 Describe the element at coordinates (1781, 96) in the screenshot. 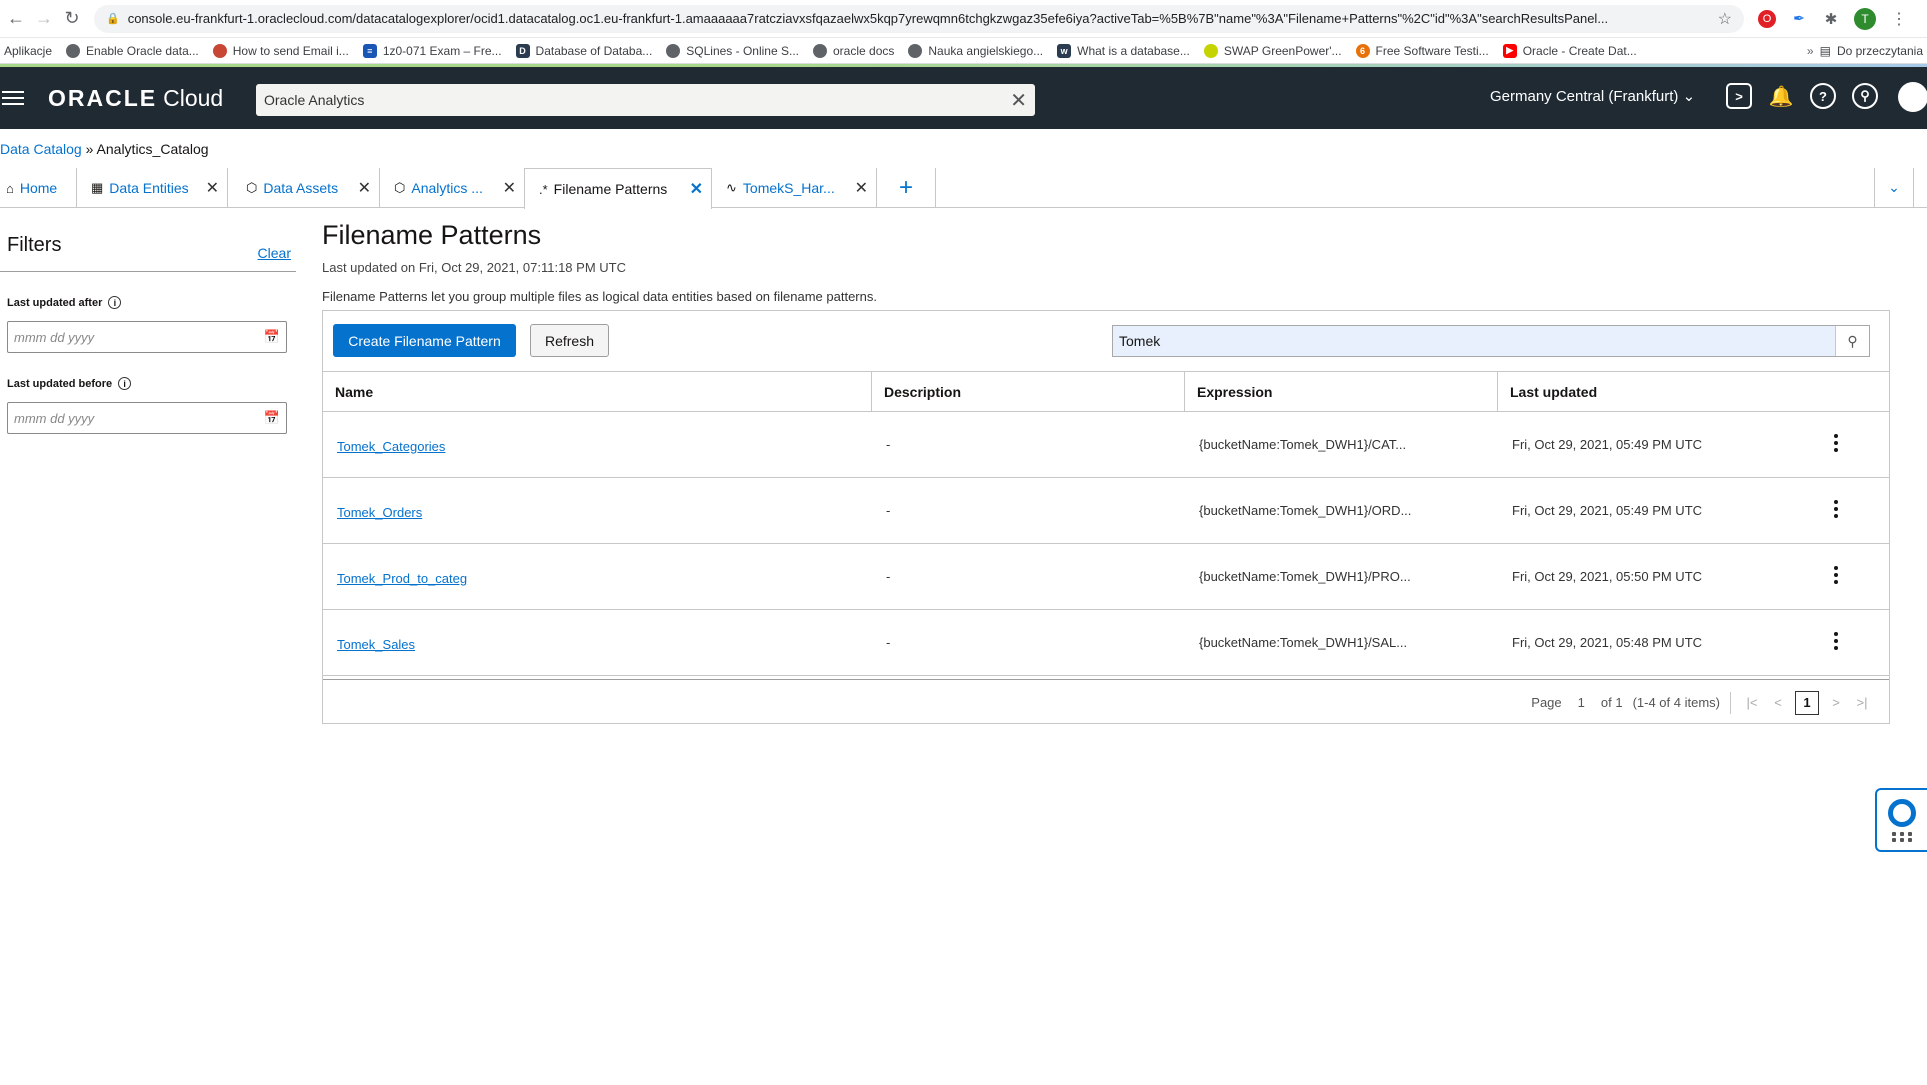

I see `notifications-bell-icon: 🔔` at that location.